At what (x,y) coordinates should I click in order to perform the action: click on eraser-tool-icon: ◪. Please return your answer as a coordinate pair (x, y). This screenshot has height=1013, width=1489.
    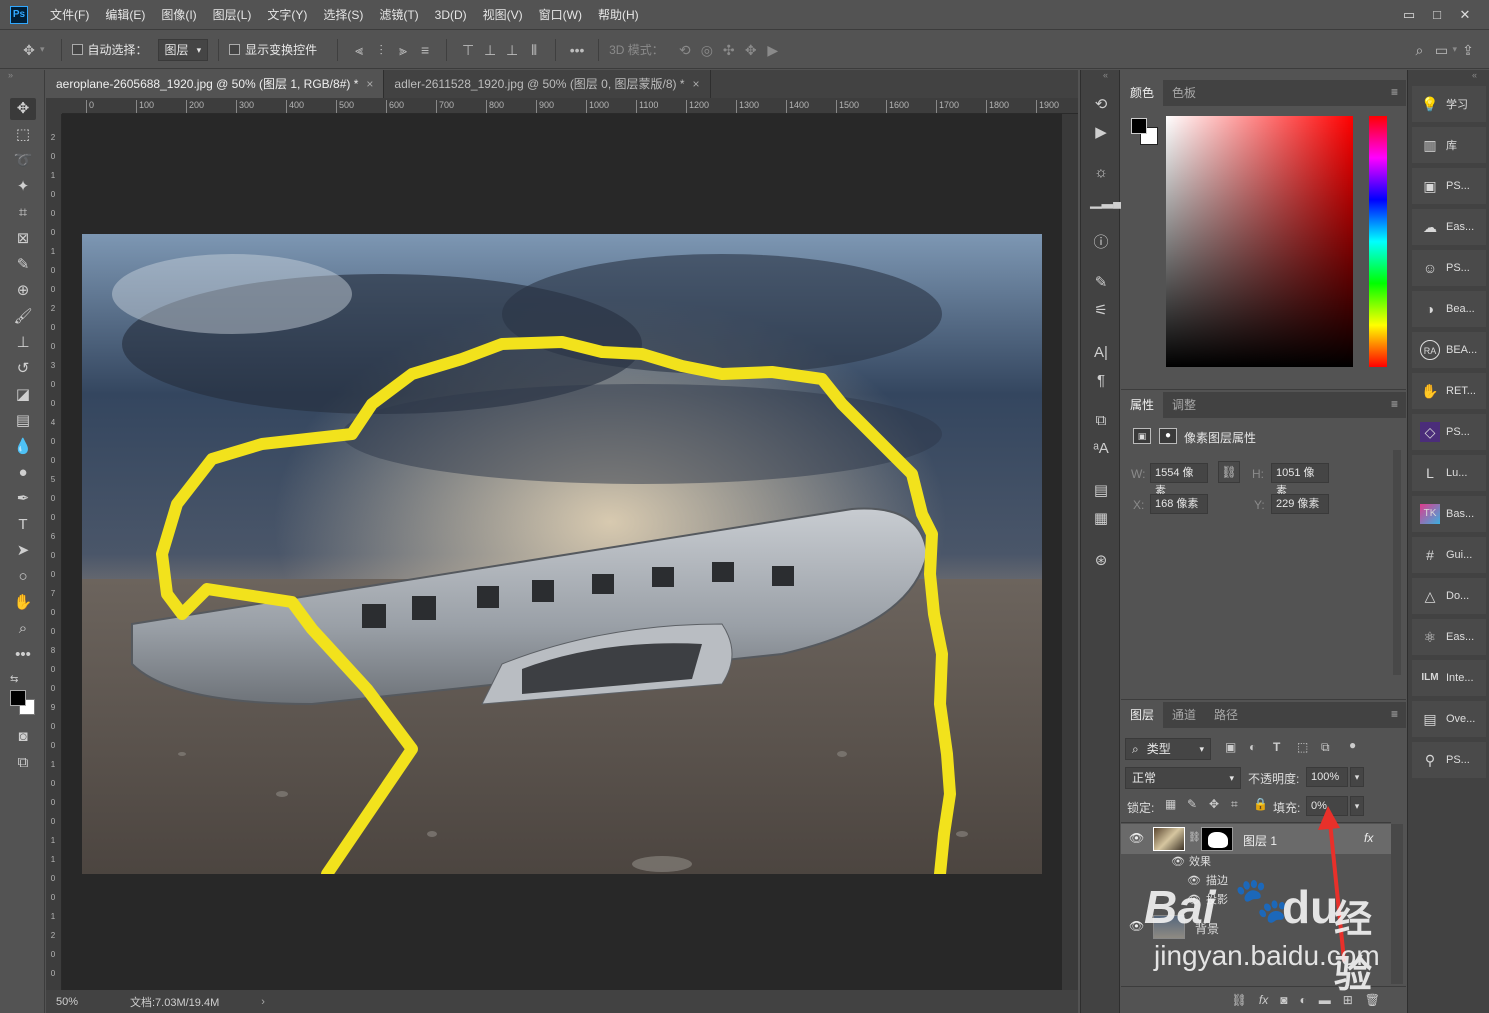
    Looking at the image, I should click on (23, 395).